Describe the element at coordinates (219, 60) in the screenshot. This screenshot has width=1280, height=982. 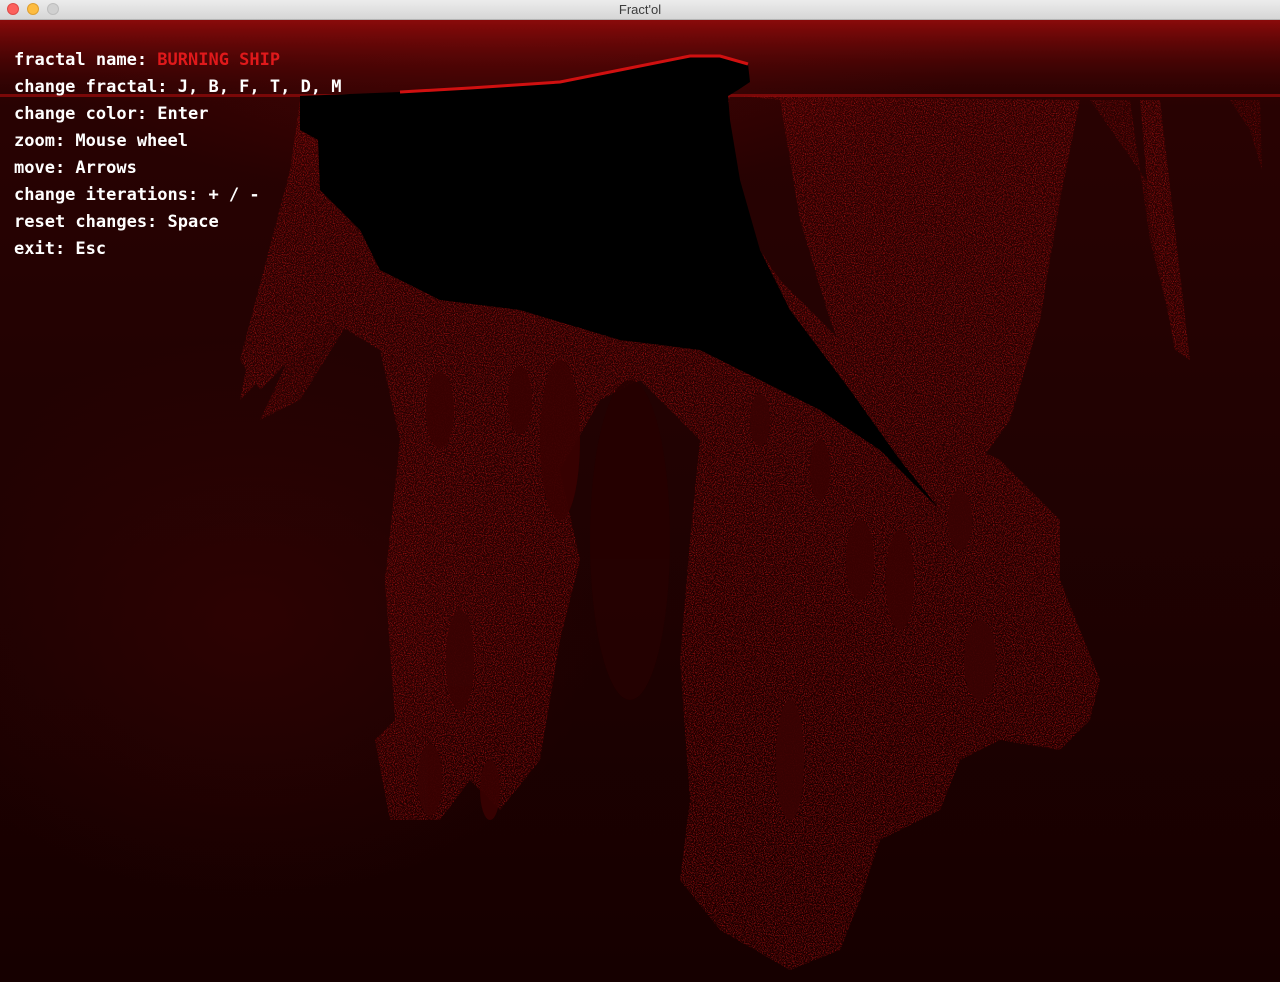
I see `fractal-name-value: BURNING SHIP` at that location.